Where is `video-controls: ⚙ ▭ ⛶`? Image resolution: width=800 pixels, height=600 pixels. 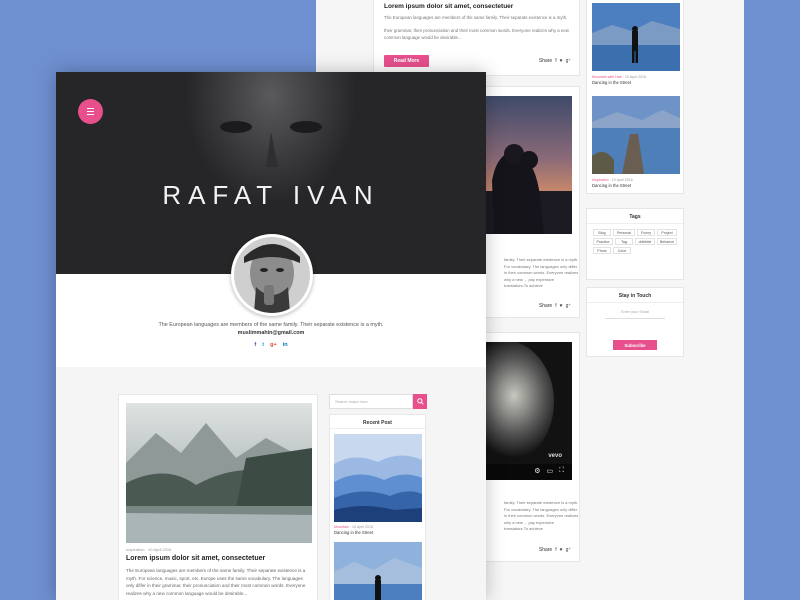 video-controls: ⚙ ▭ ⛶ is located at coordinates (549, 471).